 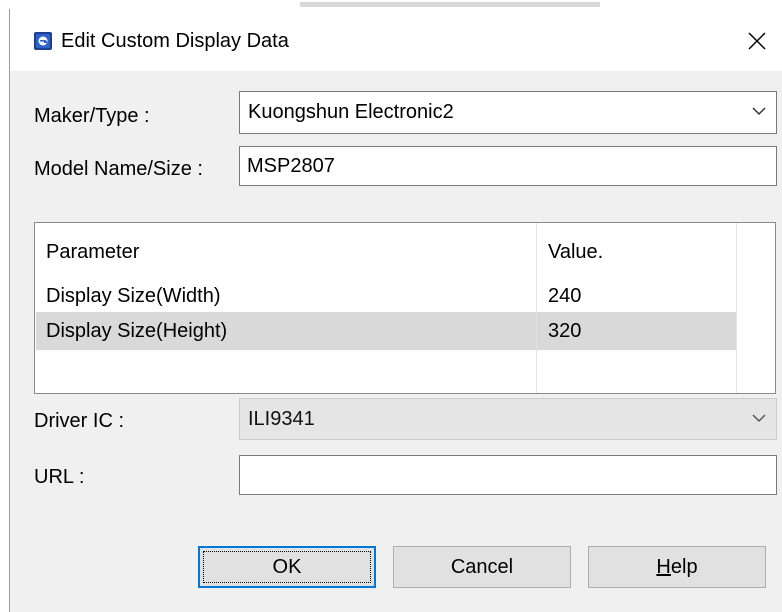 What do you see at coordinates (92, 116) in the screenshot?
I see `maker-type-label: Maker/Type :` at bounding box center [92, 116].